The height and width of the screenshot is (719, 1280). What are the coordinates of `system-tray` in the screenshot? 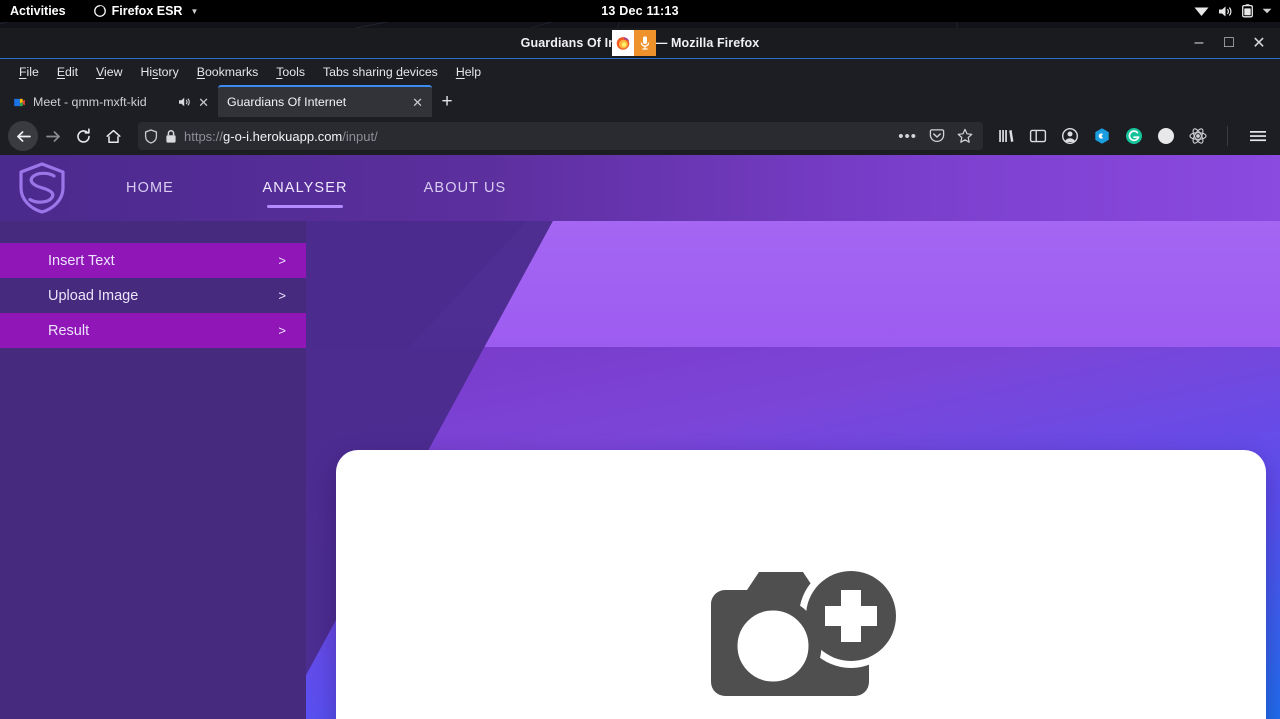 It's located at (1237, 11).